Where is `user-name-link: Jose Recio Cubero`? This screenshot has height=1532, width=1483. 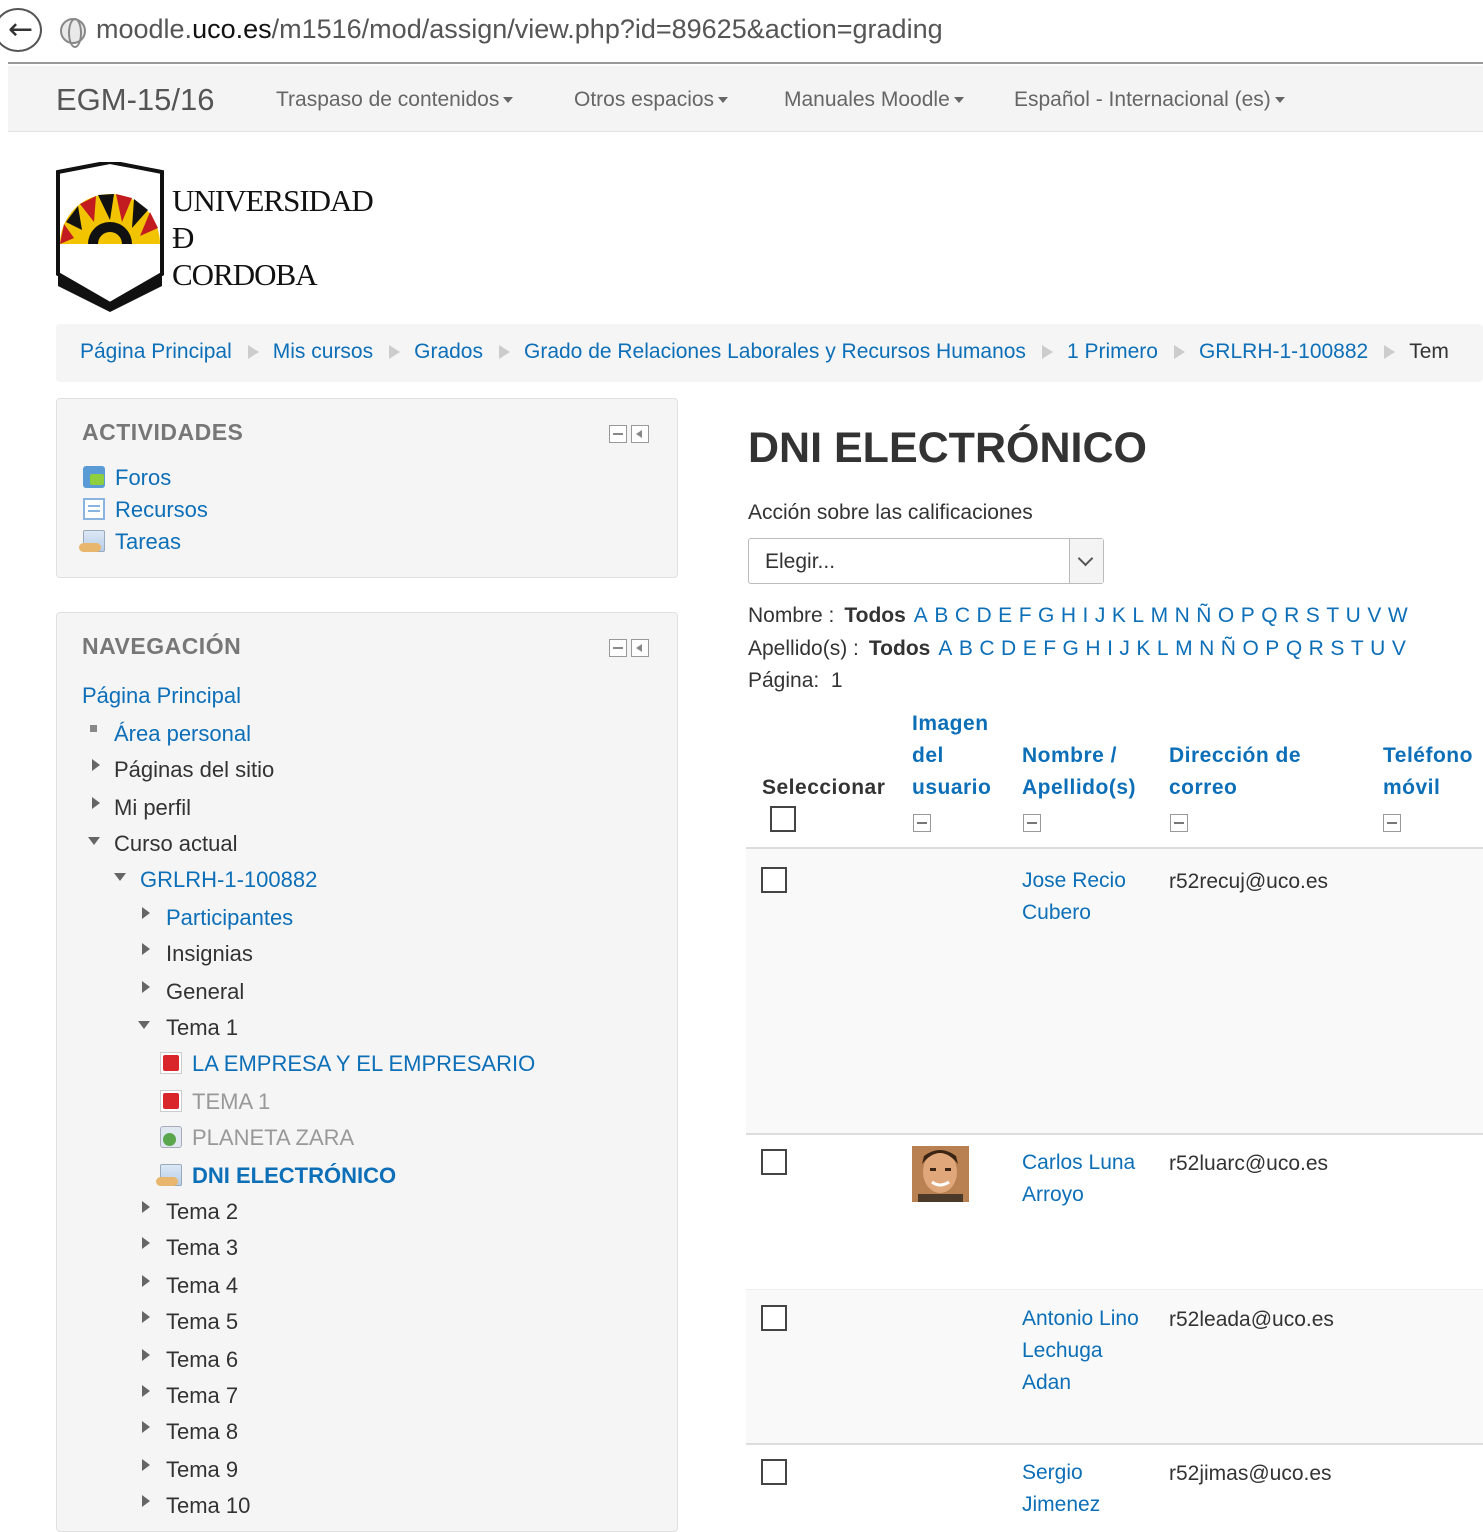
user-name-link: Jose Recio Cubero is located at coordinates (1087, 897).